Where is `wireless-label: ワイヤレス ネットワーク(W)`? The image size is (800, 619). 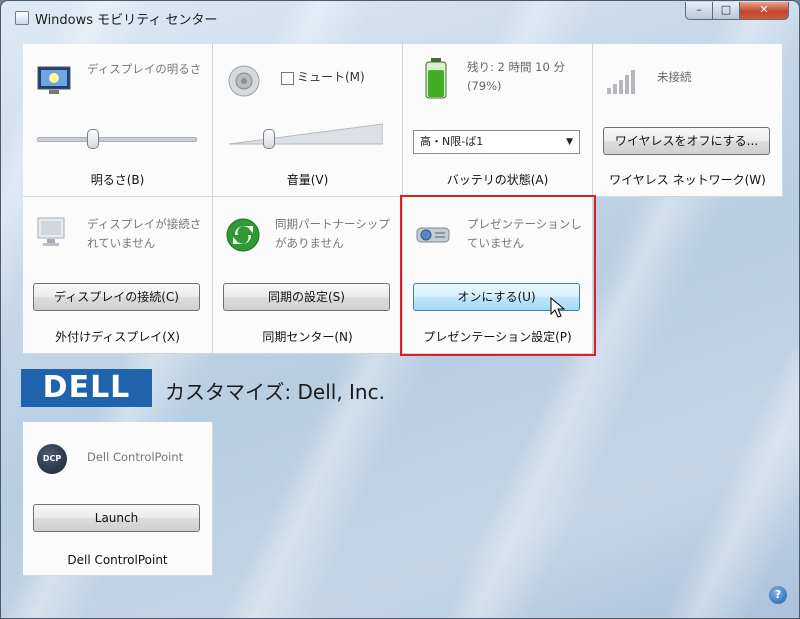 wireless-label: ワイヤレス ネットワーク(W) is located at coordinates (687, 180).